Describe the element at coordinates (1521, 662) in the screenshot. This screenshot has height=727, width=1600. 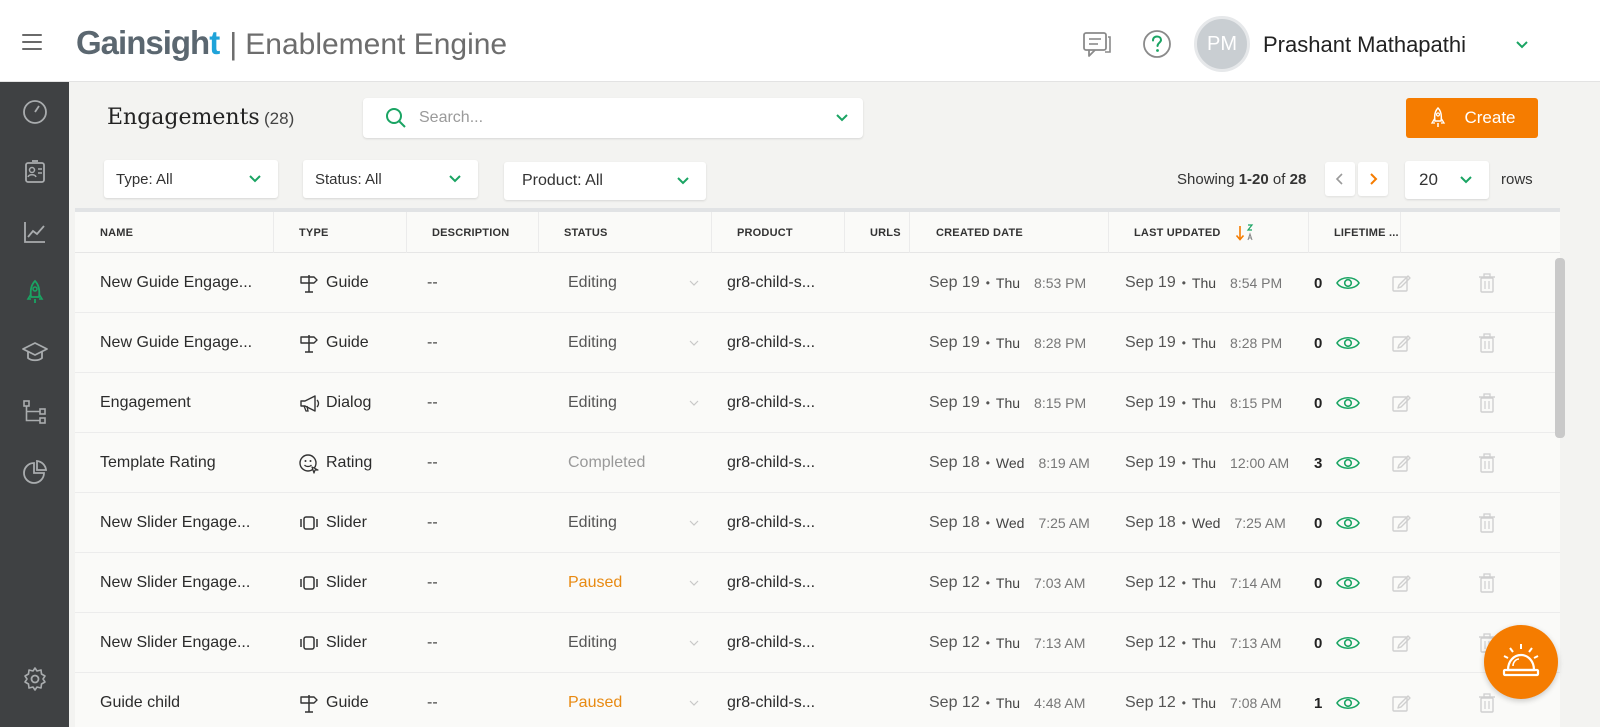
I see `notification-bell-button` at that location.